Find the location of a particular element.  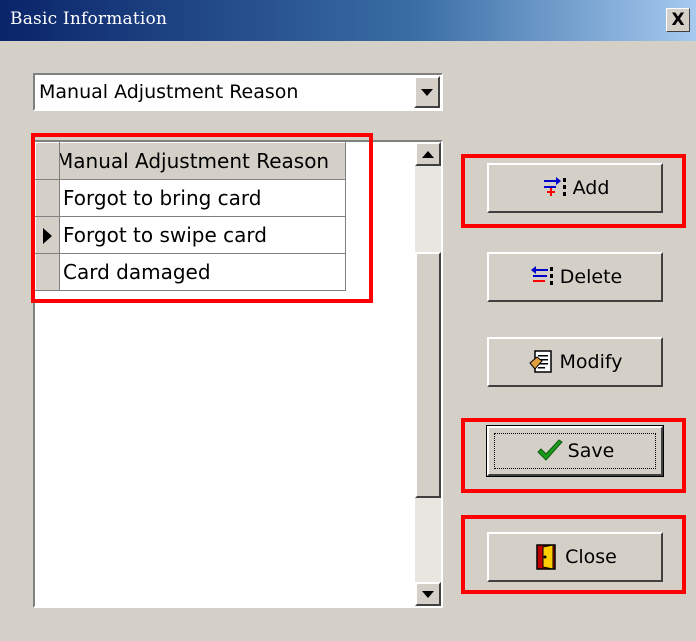

grid-header-row: Manual Adjustment Reason is located at coordinates (190, 161).